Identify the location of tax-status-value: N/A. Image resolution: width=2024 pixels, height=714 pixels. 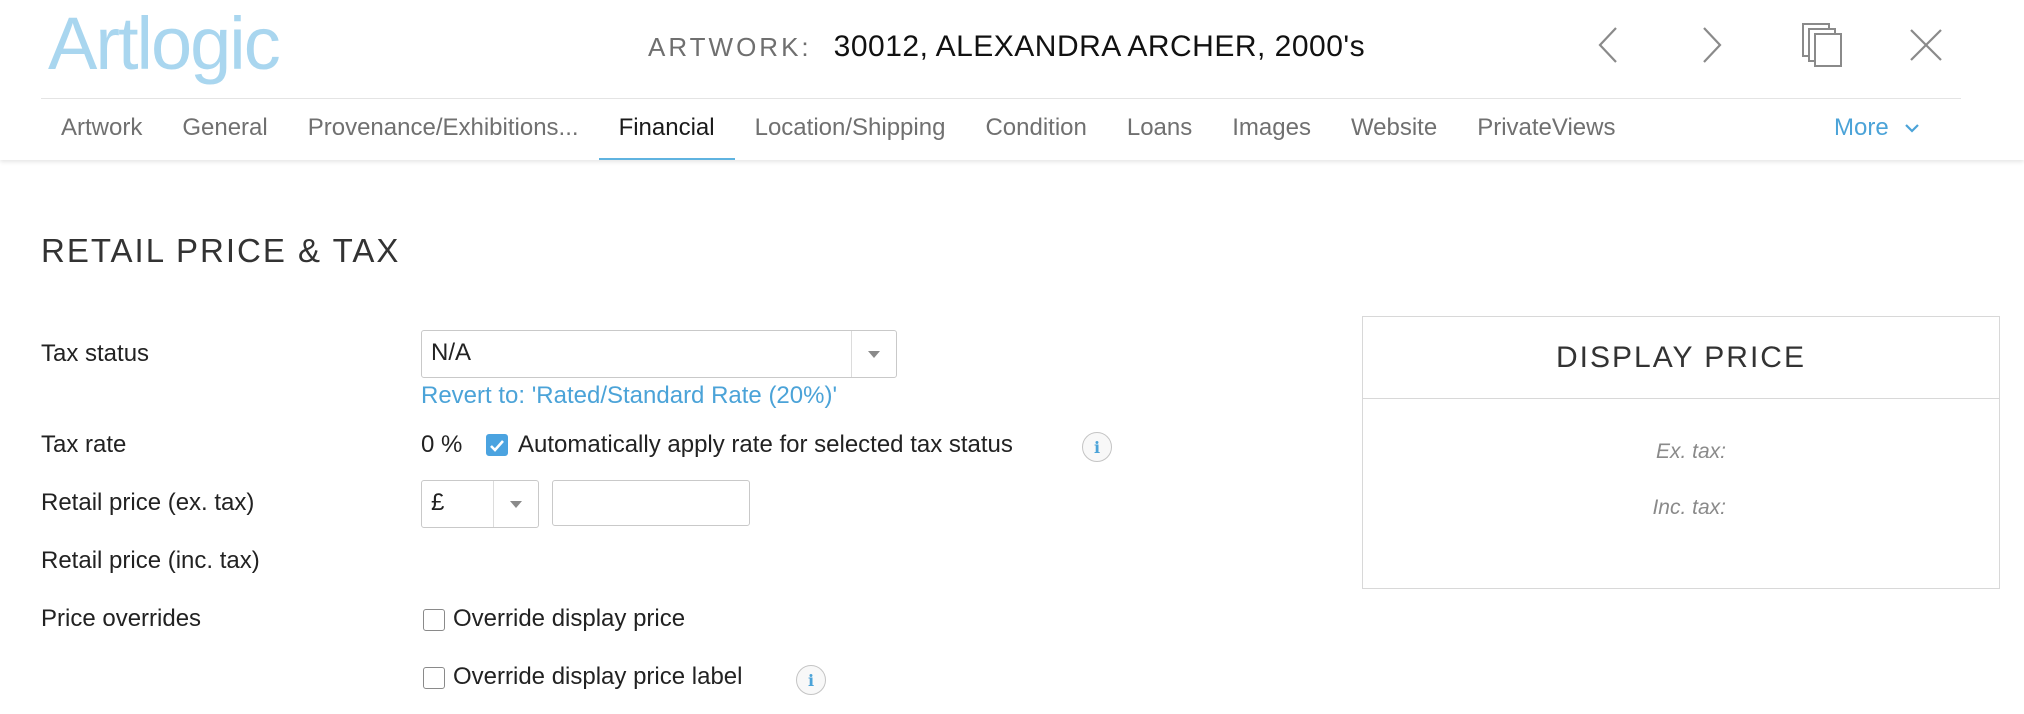
(451, 352).